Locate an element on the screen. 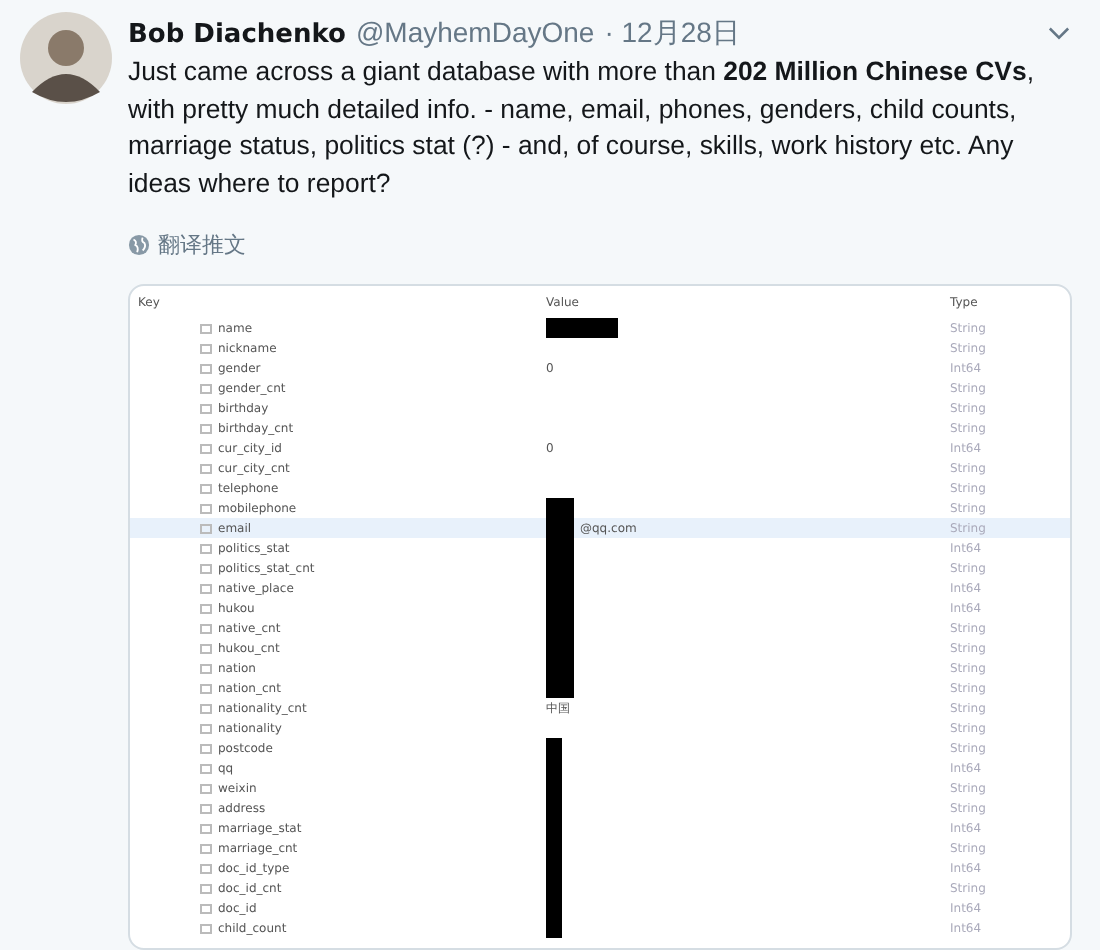 This screenshot has height=950, width=1100. translate-button: 翻译推文 is located at coordinates (187, 245).